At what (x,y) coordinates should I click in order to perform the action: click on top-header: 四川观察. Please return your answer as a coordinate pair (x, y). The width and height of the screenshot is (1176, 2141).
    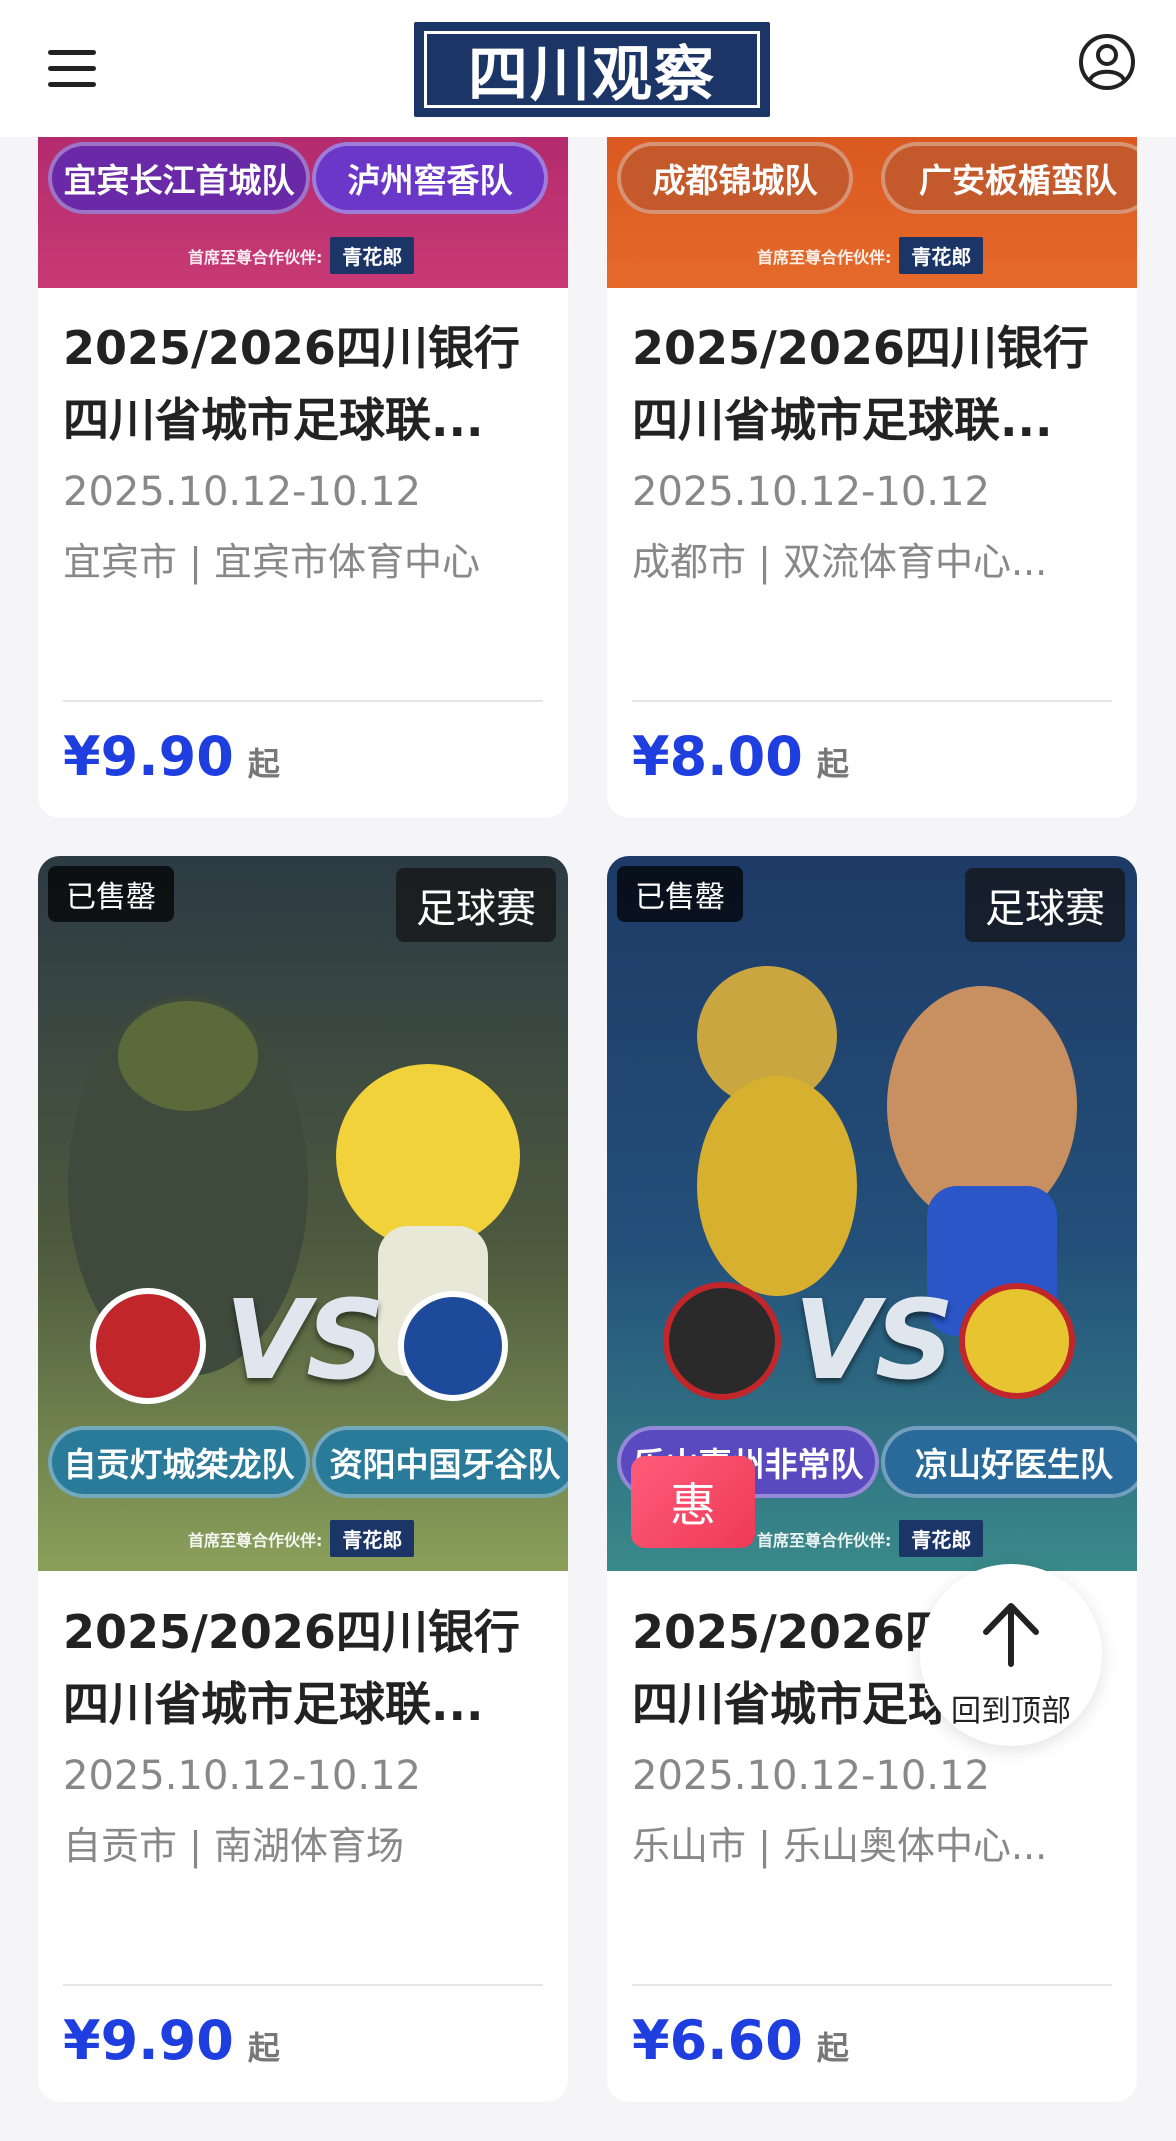
    Looking at the image, I should click on (588, 68).